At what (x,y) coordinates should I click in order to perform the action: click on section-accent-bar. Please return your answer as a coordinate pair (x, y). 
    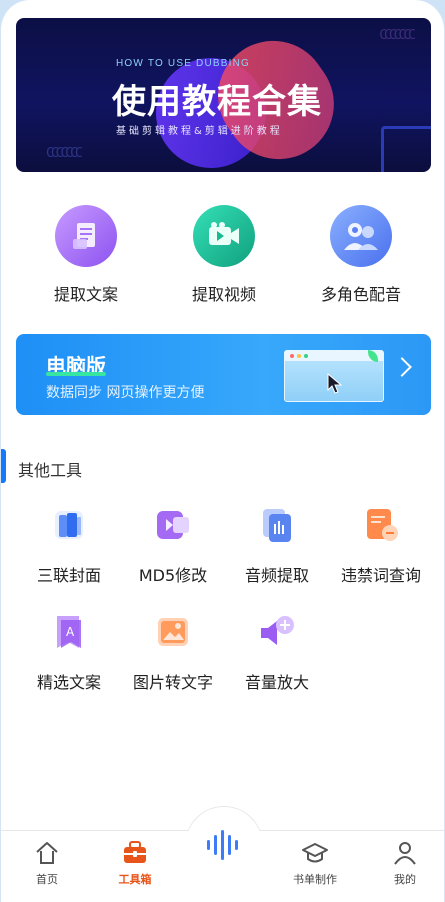
    Looking at the image, I should click on (3, 466).